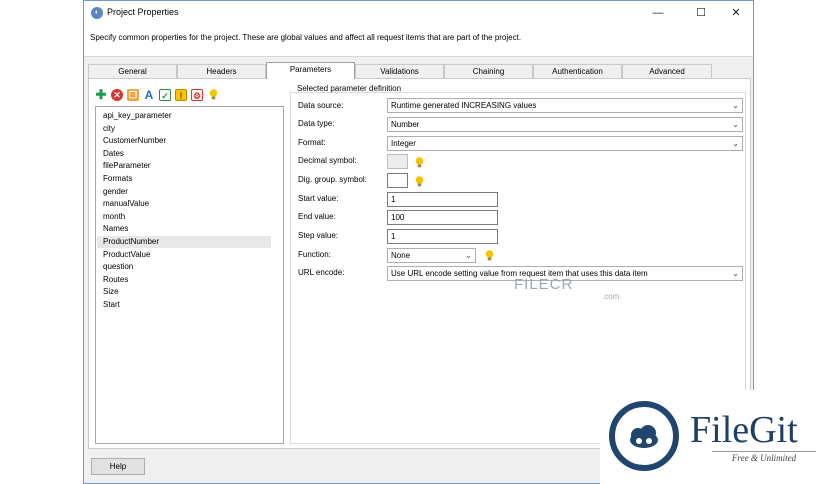  I want to click on help-button: Help, so click(118, 466).